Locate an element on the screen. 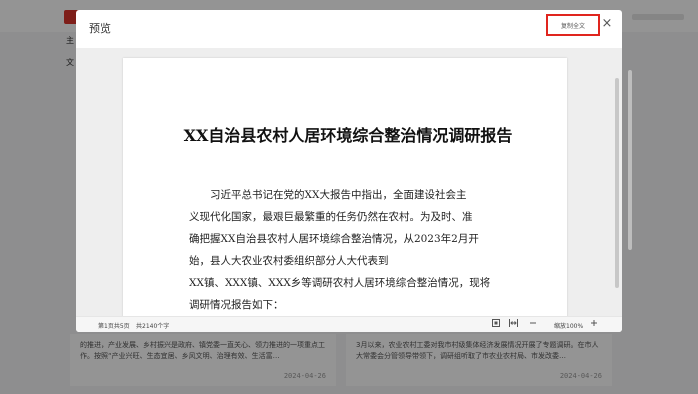 This screenshot has width=698, height=394. page-info: 第1页共5页 is located at coordinates (114, 326).